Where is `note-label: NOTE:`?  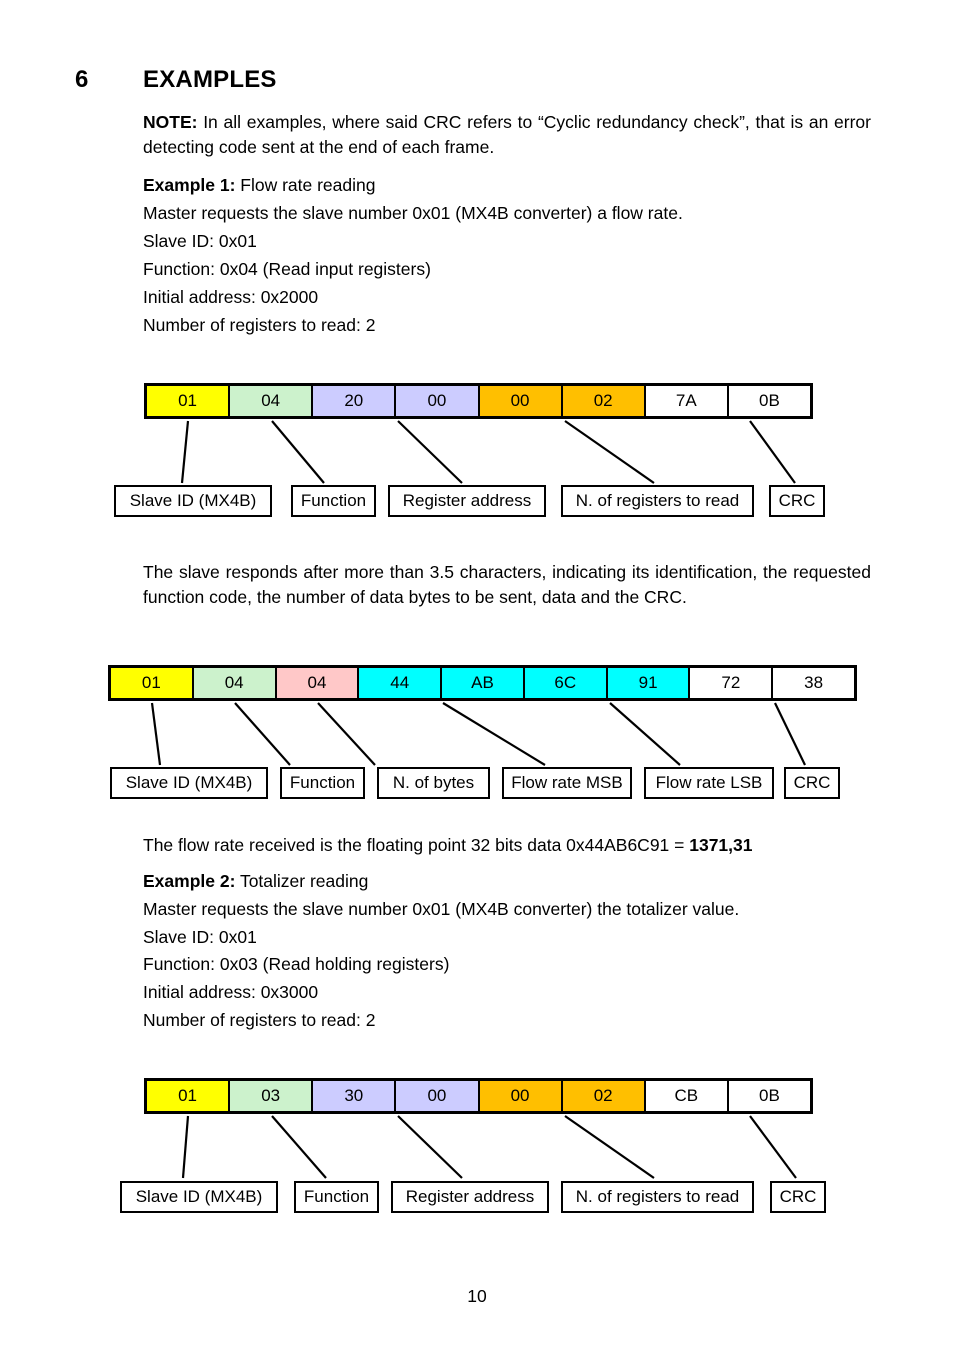
note-label: NOTE: is located at coordinates (170, 122).